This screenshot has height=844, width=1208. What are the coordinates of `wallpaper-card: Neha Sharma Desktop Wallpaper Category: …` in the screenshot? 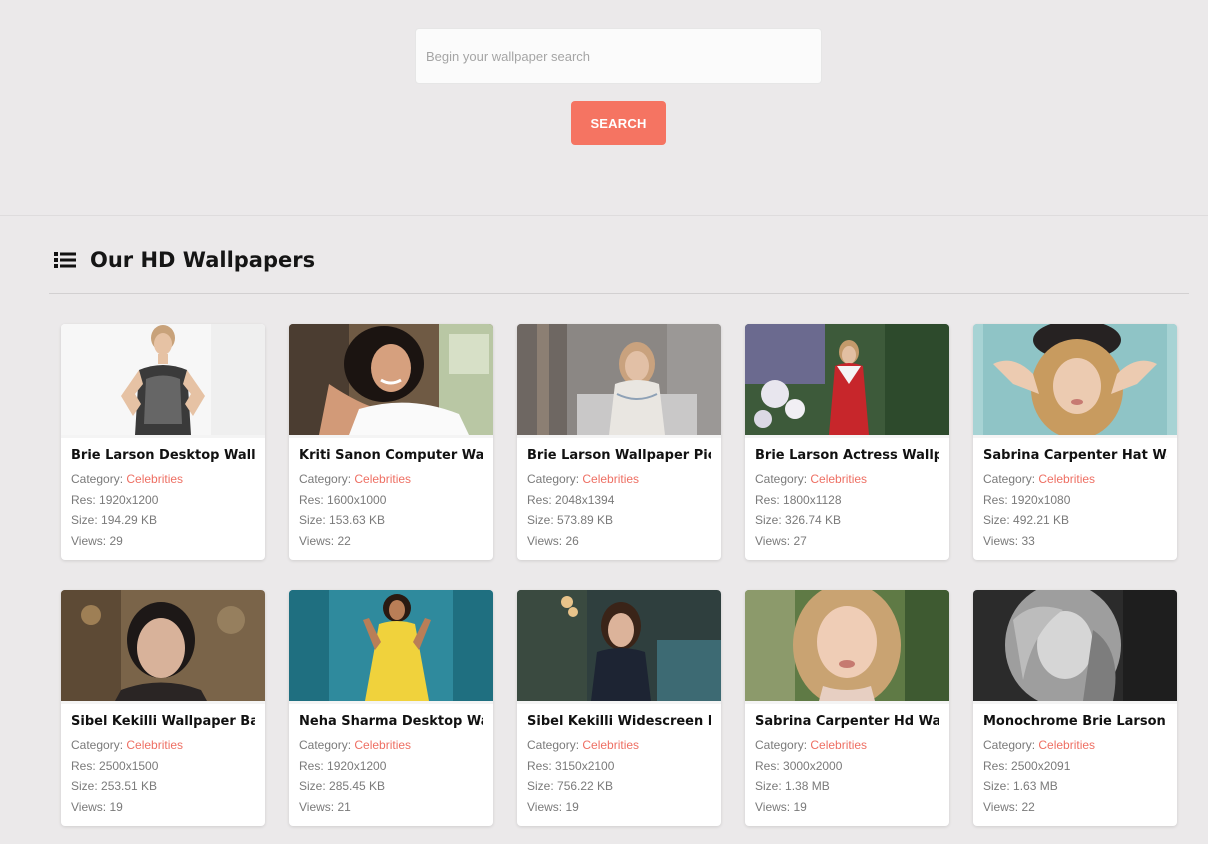 It's located at (391, 708).